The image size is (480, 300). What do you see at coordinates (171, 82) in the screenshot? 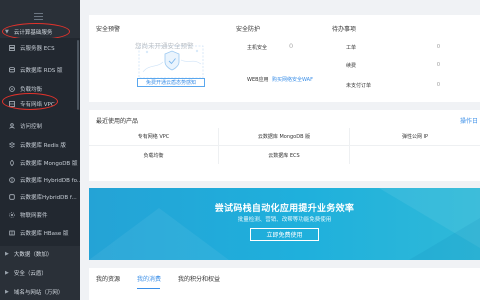
I see `enable-situation-awareness-button: 免费开通云盾态势感知` at bounding box center [171, 82].